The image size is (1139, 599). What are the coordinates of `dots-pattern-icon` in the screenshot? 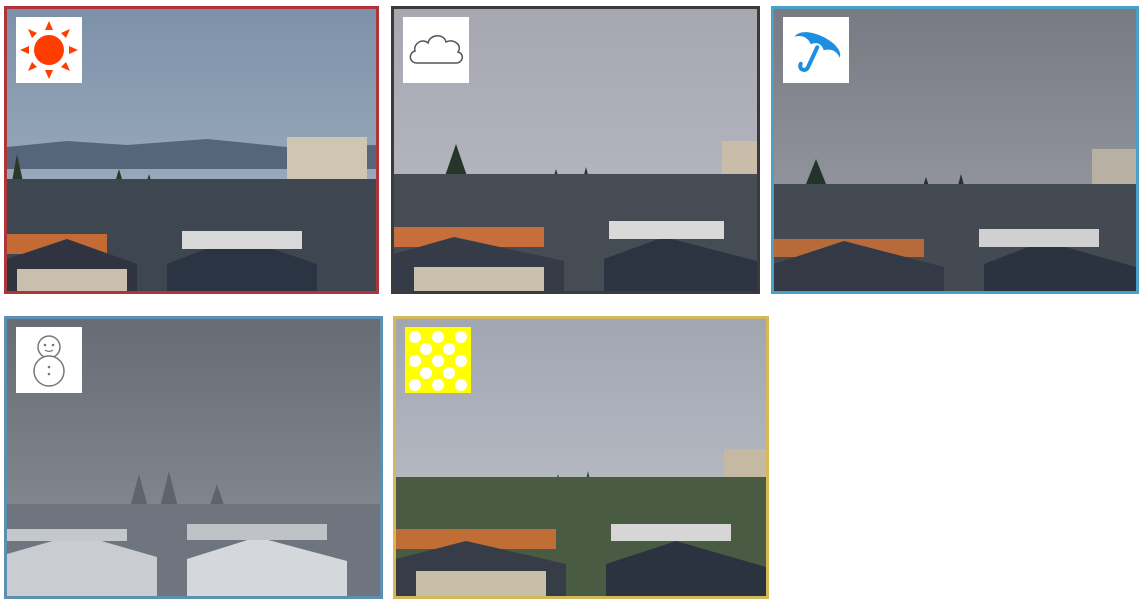 It's located at (438, 360).